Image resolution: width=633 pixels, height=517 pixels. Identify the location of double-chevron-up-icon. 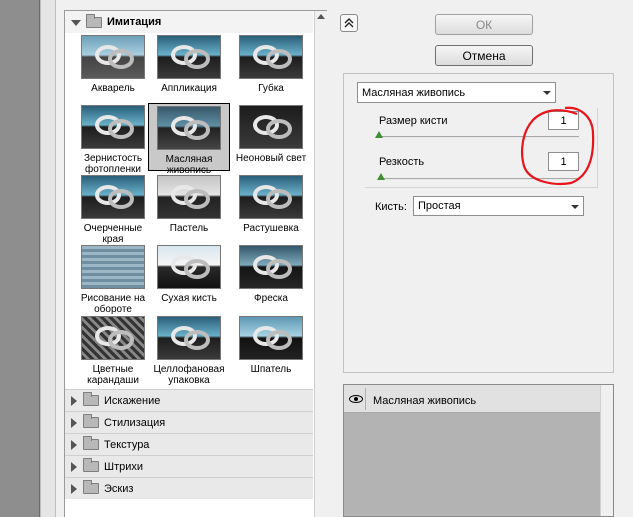
(349, 23).